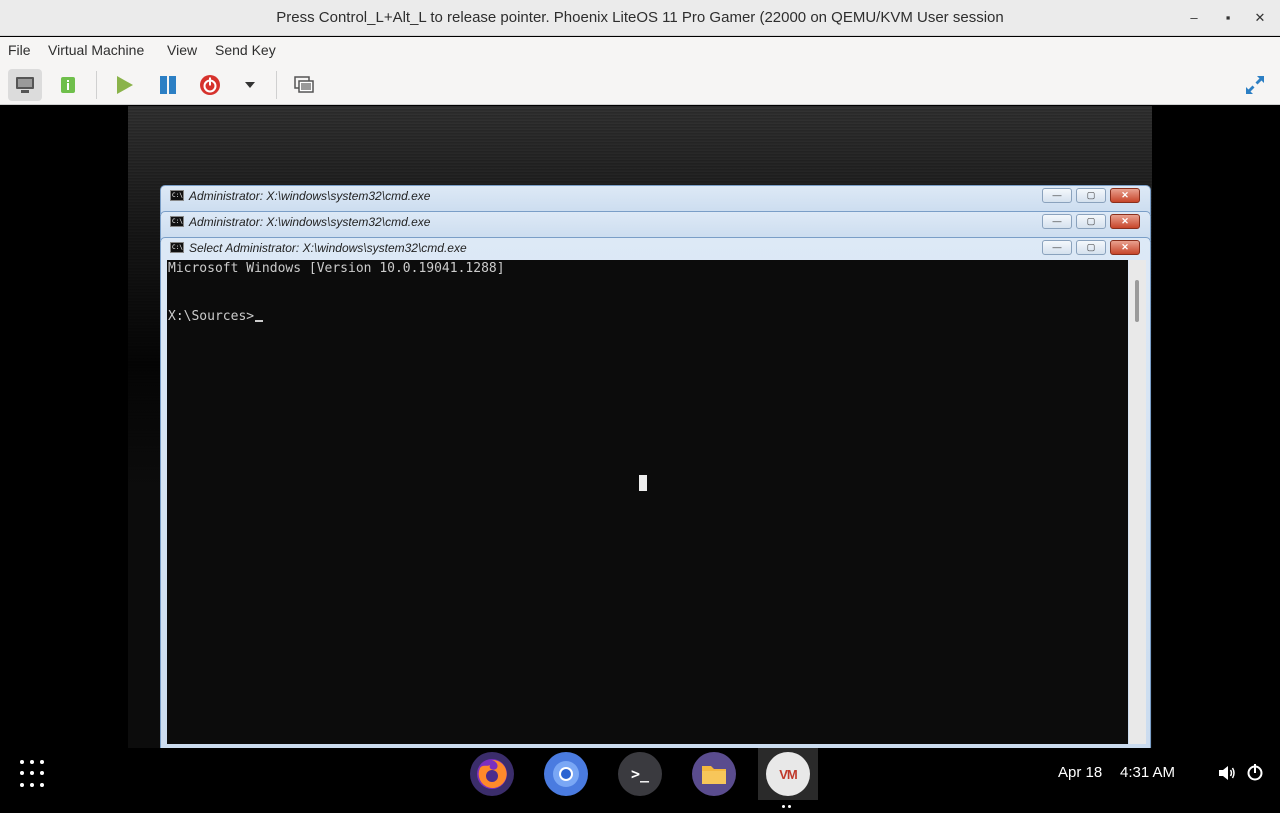 This screenshot has width=1280, height=813. I want to click on running-indicator, so click(788, 801).